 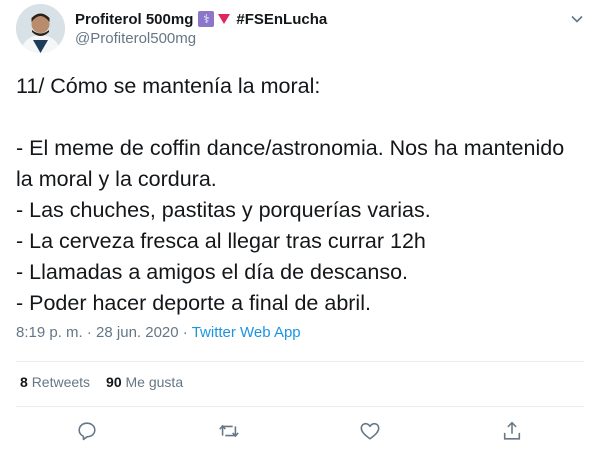 What do you see at coordinates (246, 332) in the screenshot?
I see `source-app-link: Twitter Web App` at bounding box center [246, 332].